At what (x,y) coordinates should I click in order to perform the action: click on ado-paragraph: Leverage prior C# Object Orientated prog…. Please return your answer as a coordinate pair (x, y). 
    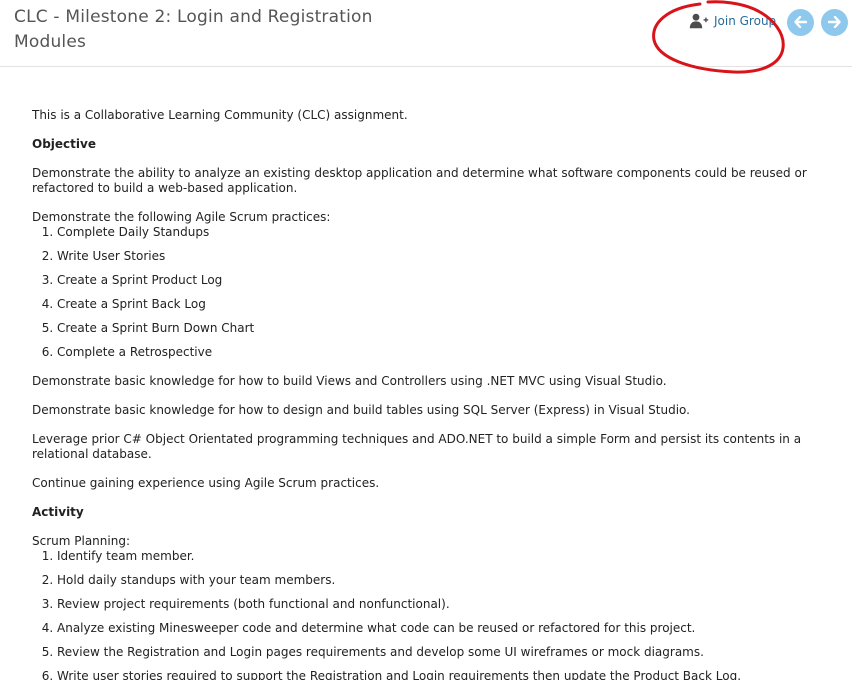
    Looking at the image, I should click on (417, 446).